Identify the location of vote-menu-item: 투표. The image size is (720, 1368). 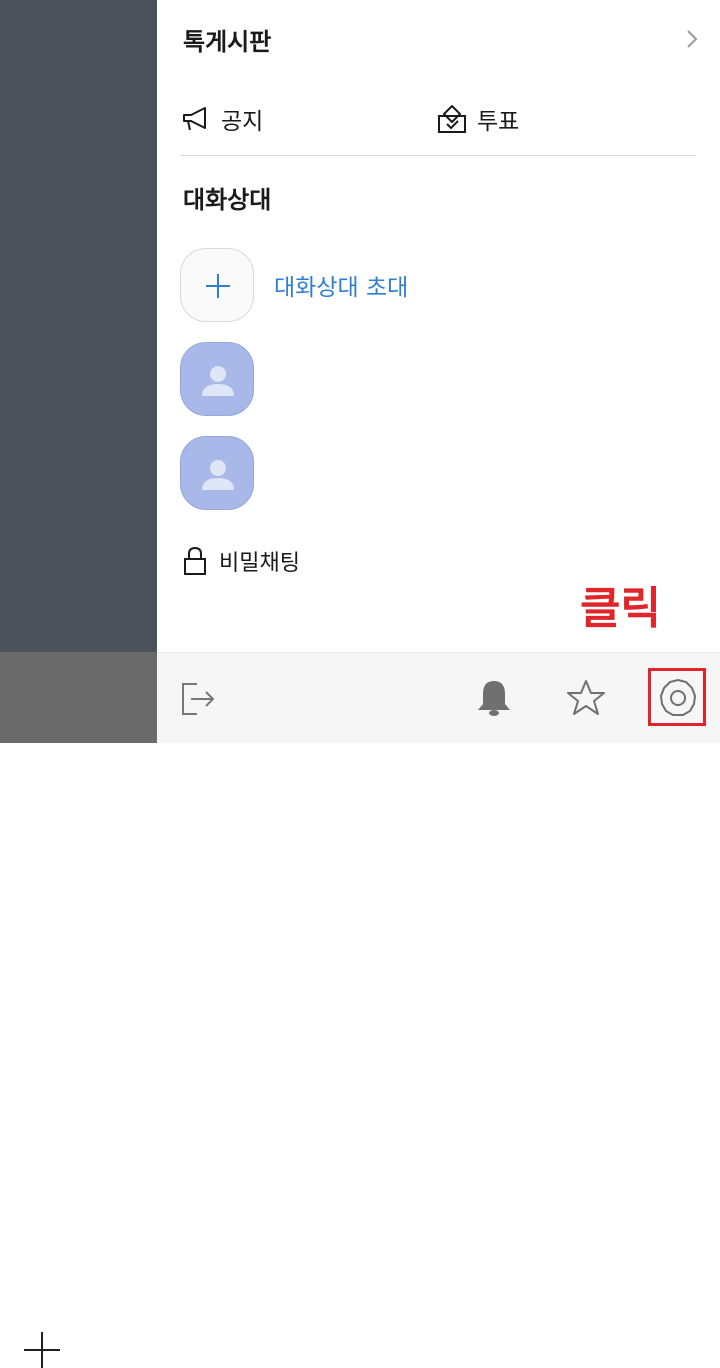
(478, 119).